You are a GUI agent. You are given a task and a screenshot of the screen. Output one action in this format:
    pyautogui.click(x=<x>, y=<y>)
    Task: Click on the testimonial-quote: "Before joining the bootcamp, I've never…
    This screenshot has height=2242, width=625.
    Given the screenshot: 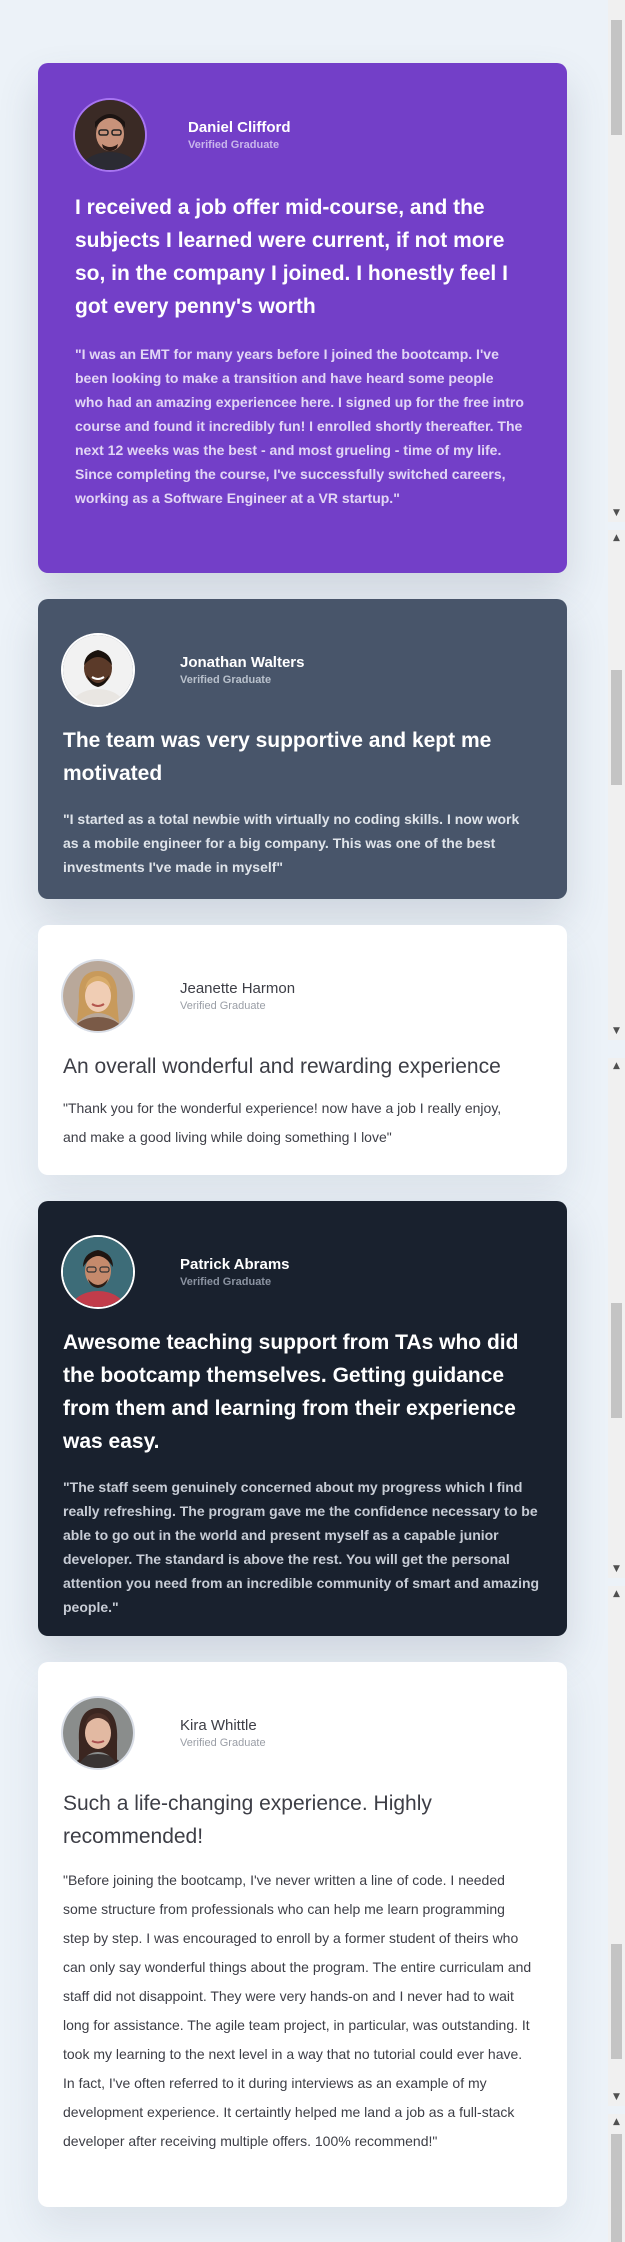 What is the action you would take?
    pyautogui.click(x=297, y=2010)
    